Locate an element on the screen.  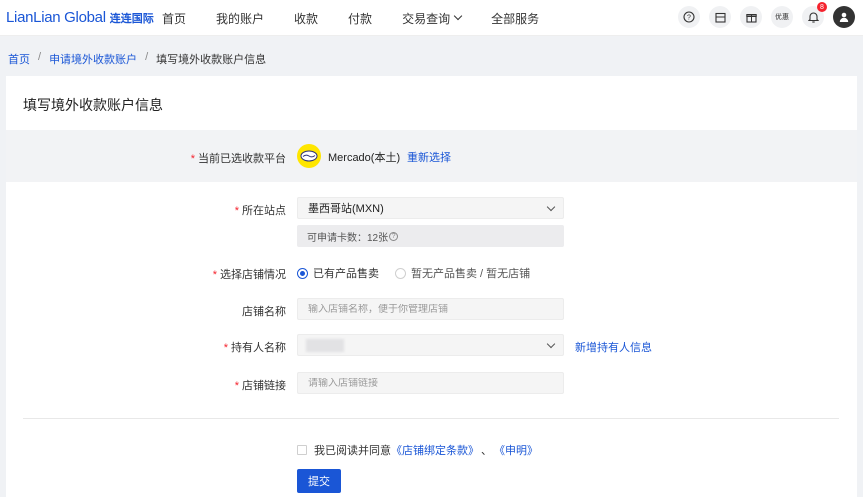
platform-label: * 当前已选收款平台 is located at coordinates (238, 159).